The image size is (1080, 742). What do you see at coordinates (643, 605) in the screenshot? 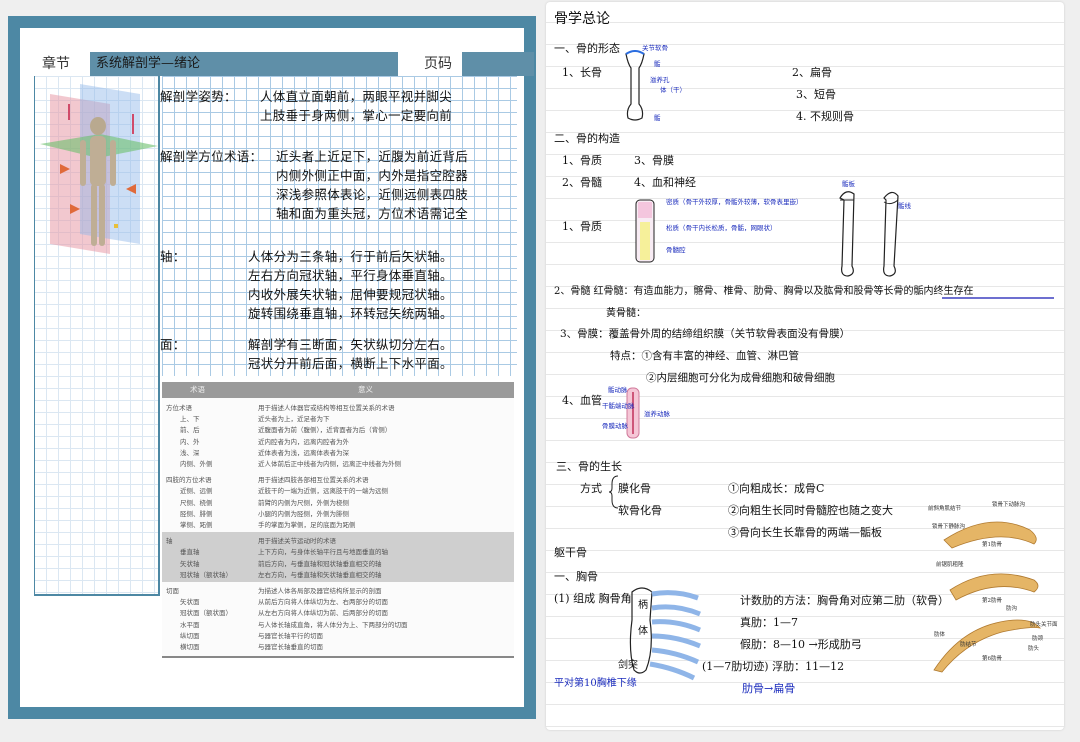
I see `manubrium-label: 柄` at bounding box center [643, 605].